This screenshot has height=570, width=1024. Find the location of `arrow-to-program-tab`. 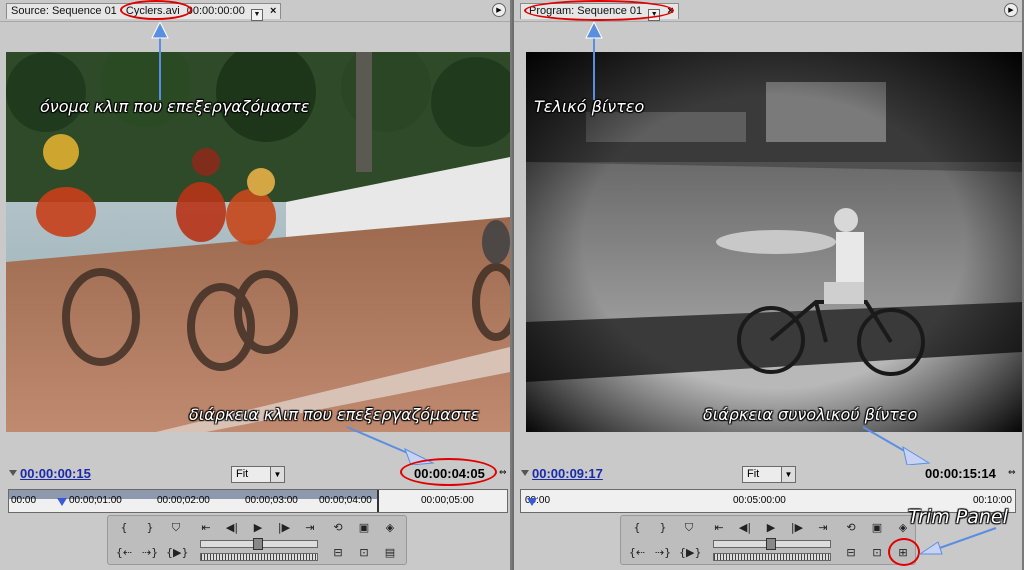

arrow-to-program-tab is located at coordinates (594, 61).